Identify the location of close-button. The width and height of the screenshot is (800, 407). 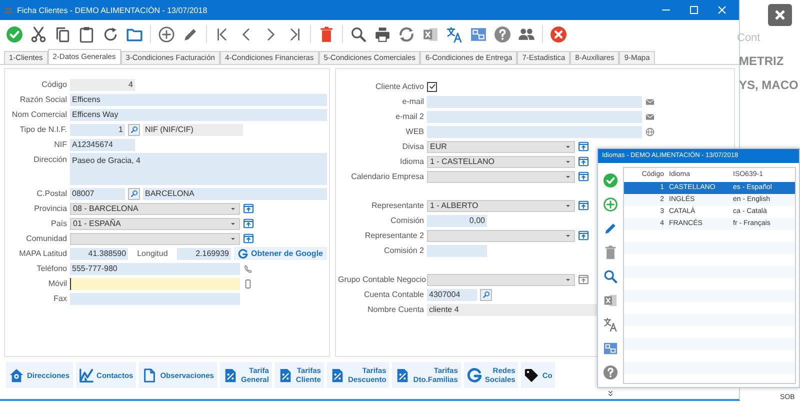
(780, 15).